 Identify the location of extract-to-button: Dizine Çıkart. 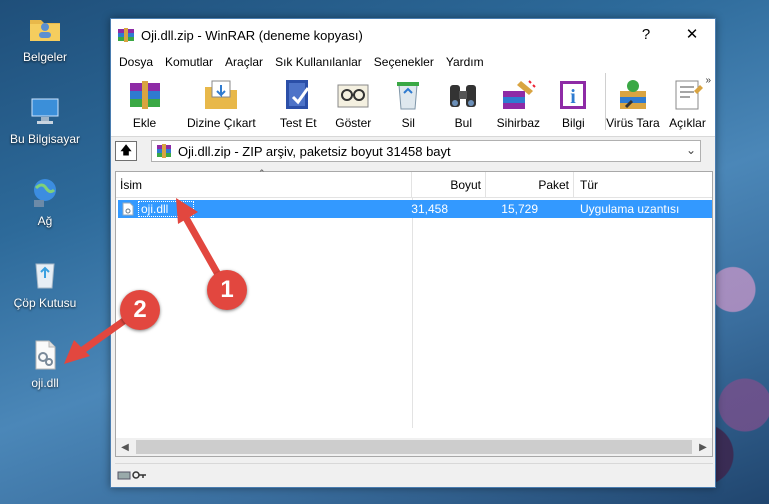
(221, 101).